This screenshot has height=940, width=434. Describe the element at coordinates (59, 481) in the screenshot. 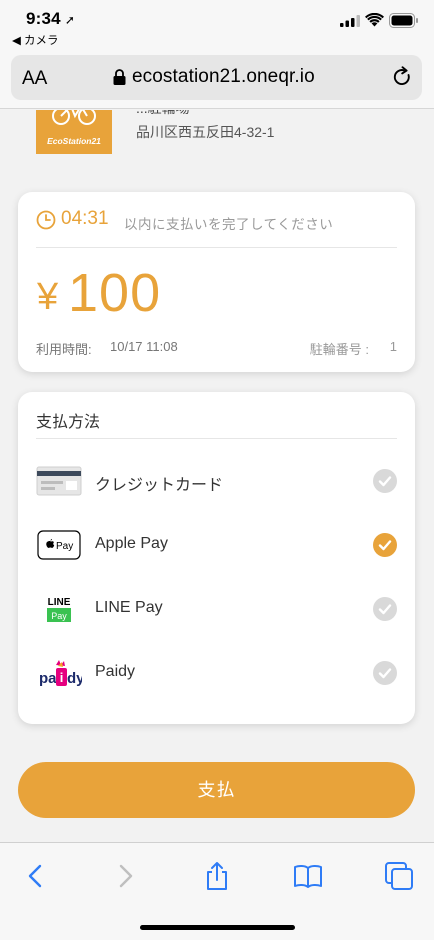

I see `credit-card-icon` at that location.